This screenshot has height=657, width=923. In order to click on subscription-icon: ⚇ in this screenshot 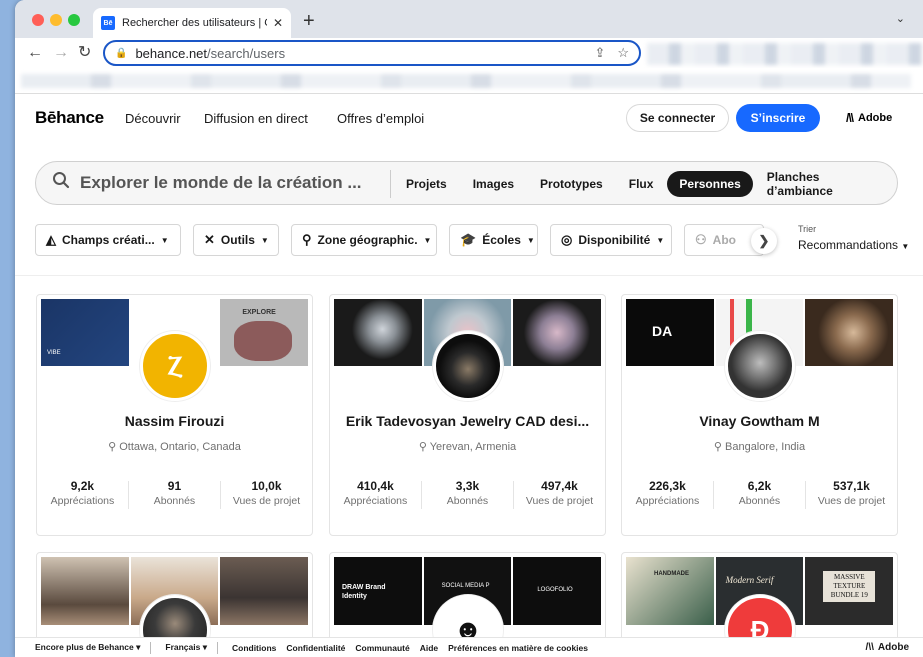, I will do `click(701, 239)`.